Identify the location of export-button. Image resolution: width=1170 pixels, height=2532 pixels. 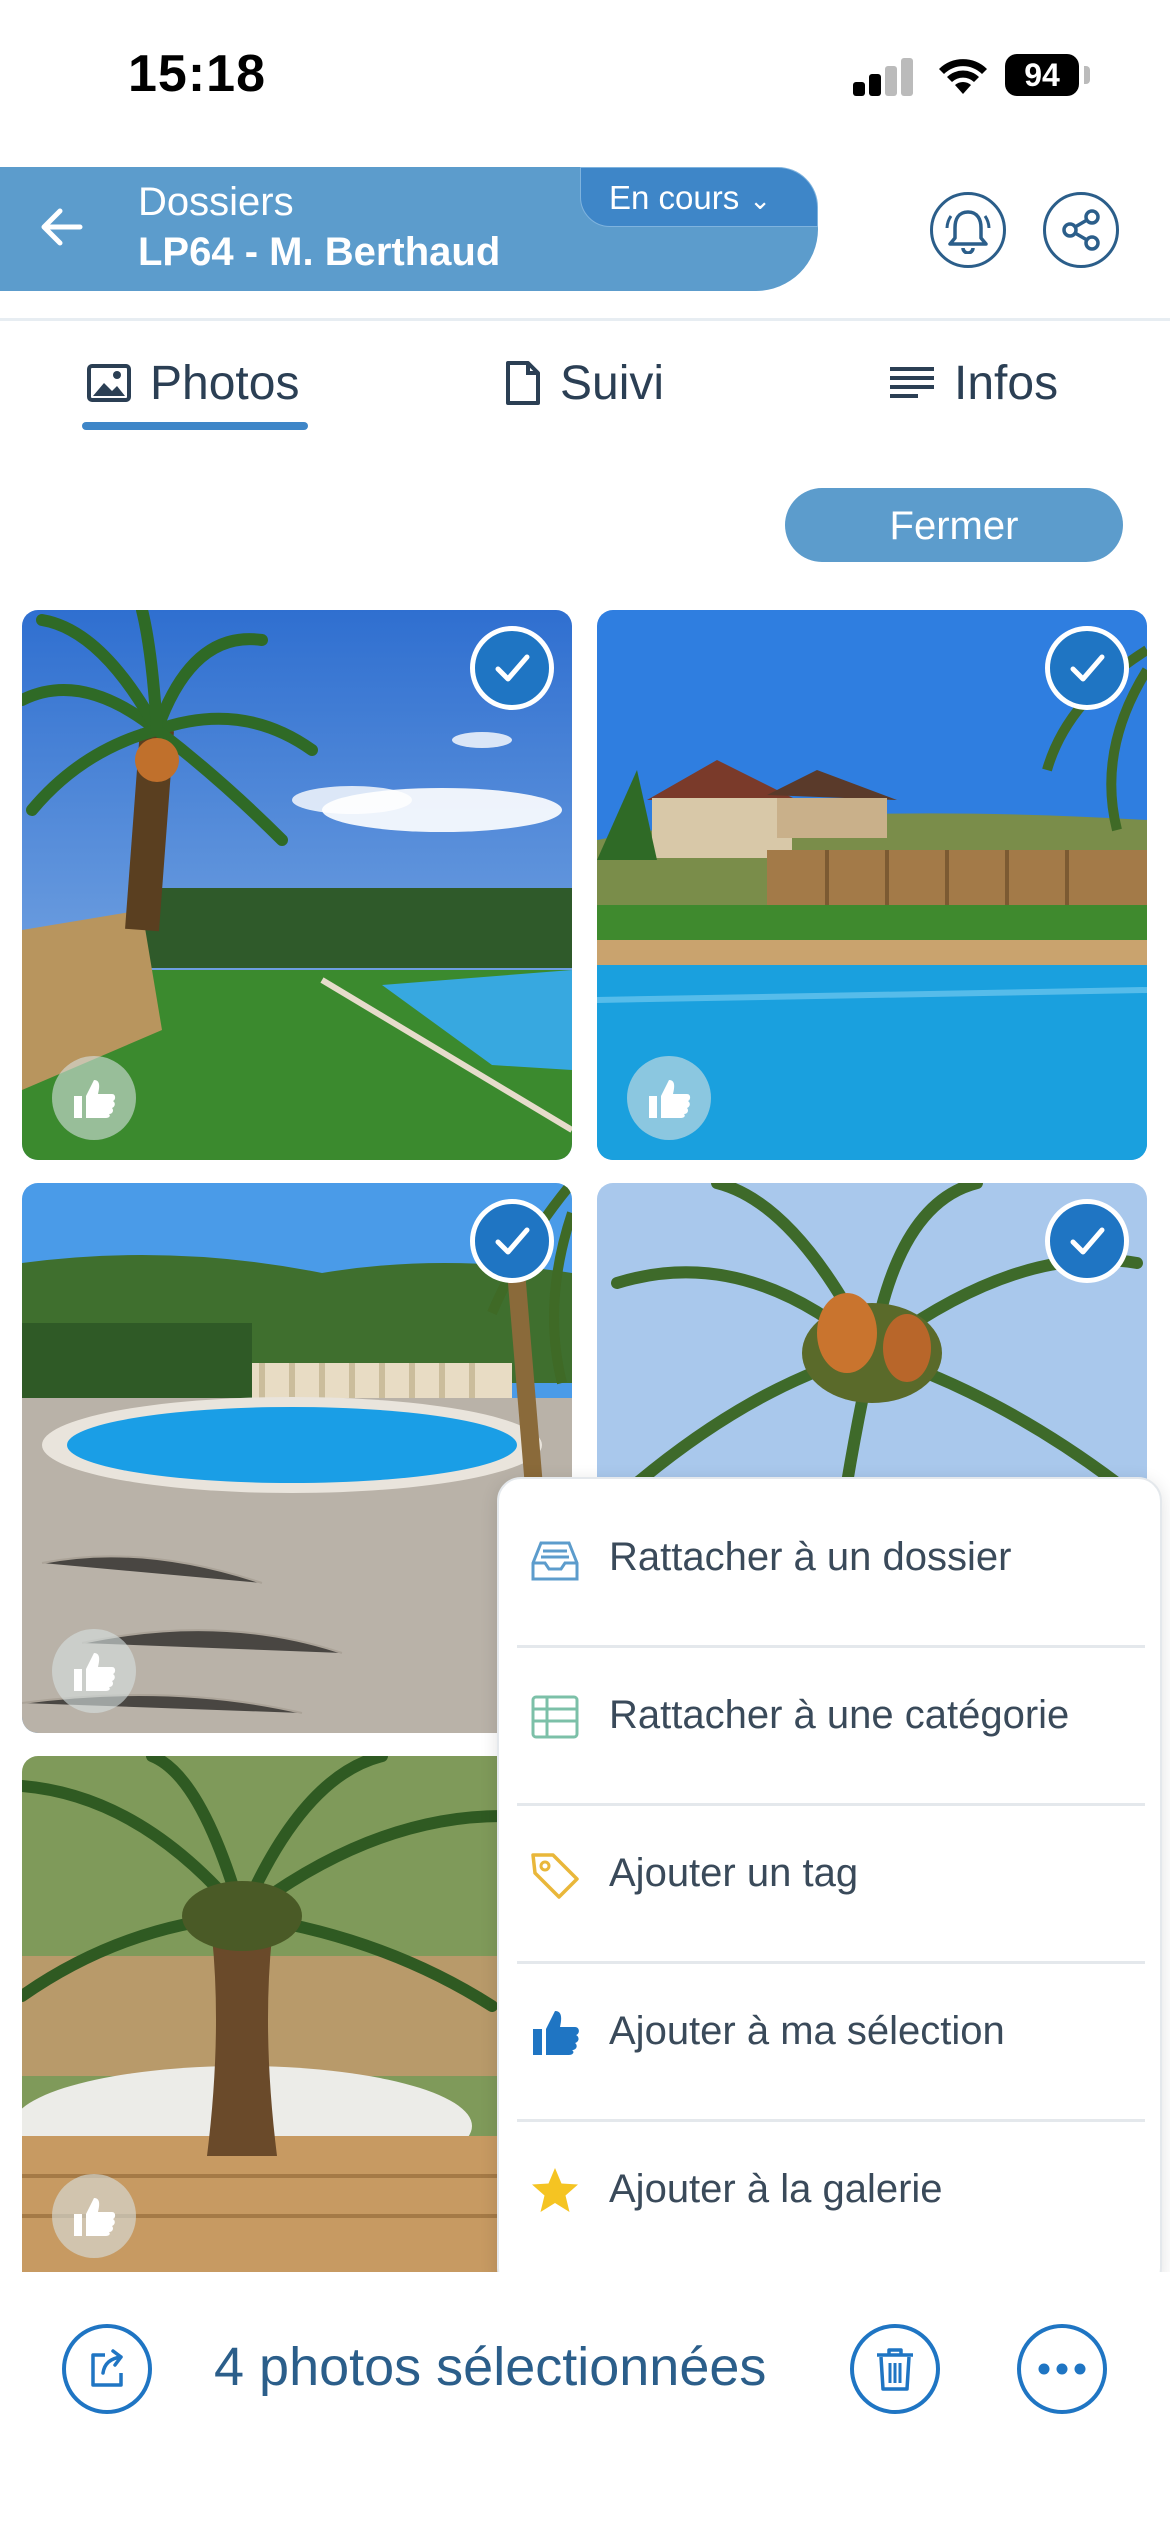
(107, 2369).